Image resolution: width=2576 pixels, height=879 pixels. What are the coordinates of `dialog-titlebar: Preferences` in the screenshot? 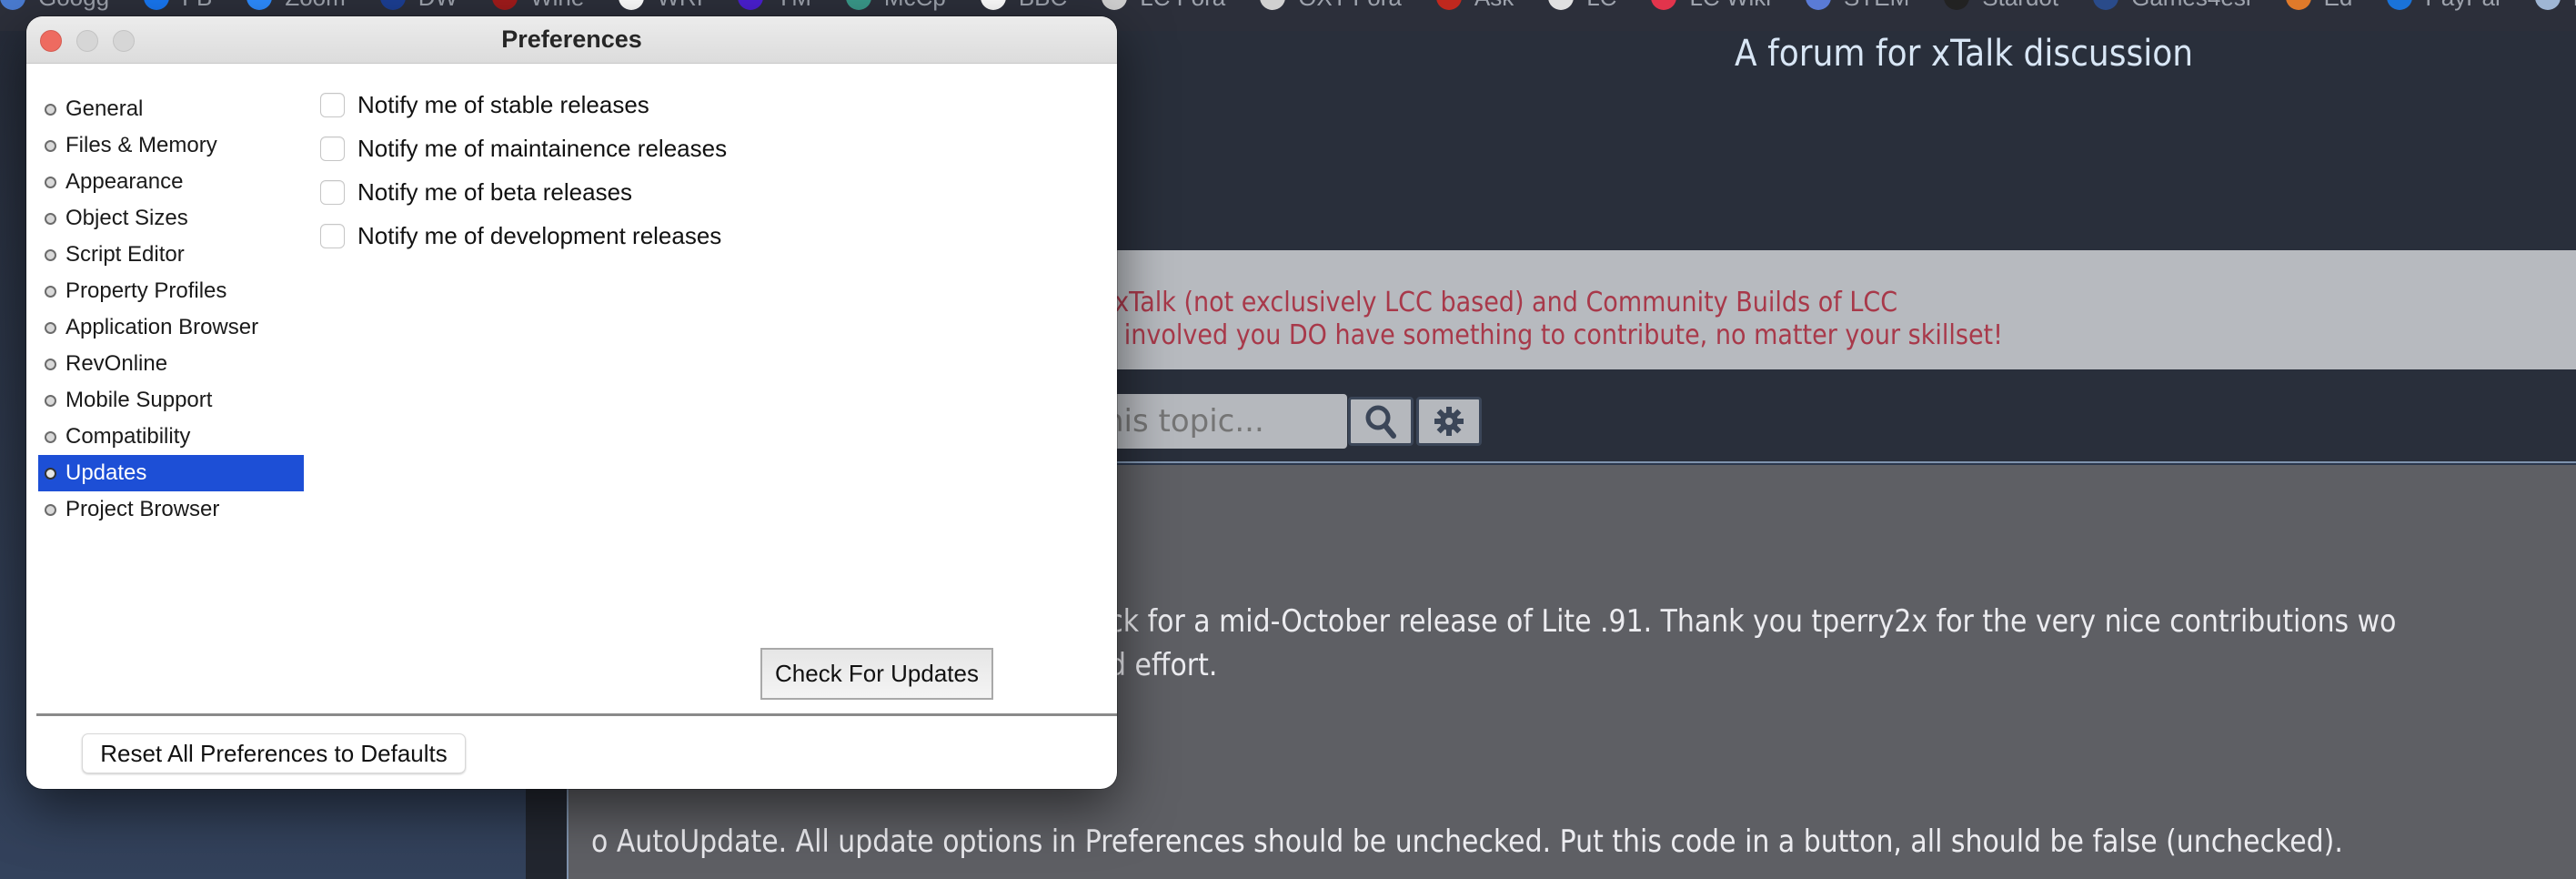 It's located at (571, 40).